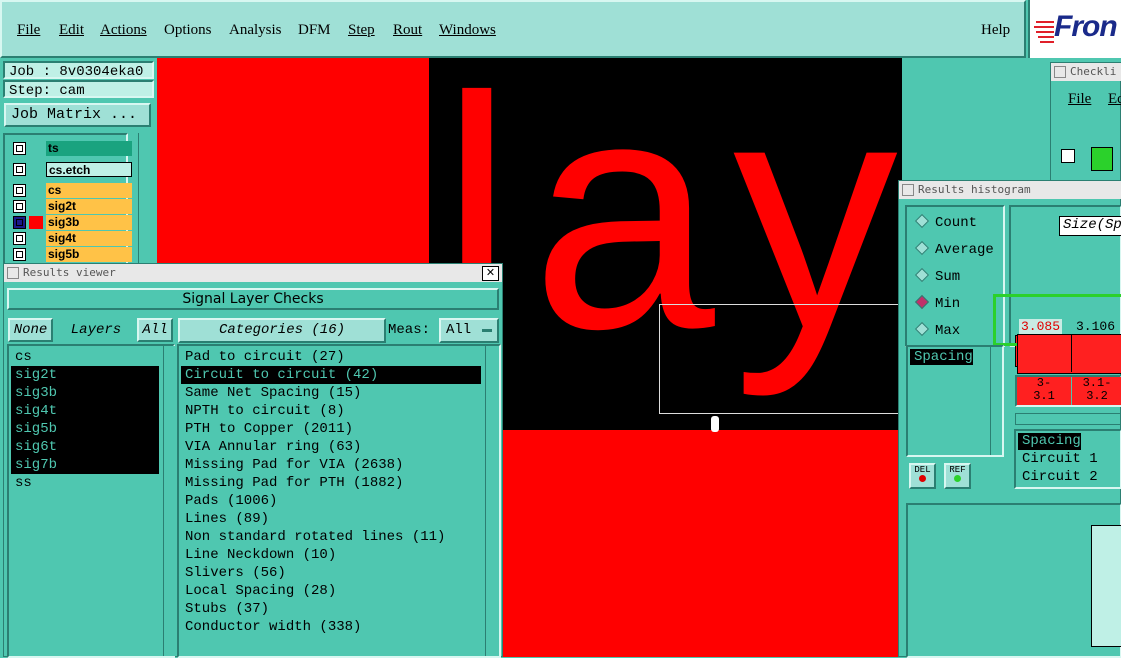  Describe the element at coordinates (1044, 391) in the screenshot. I see `bin-label: 3- 3.1` at that location.